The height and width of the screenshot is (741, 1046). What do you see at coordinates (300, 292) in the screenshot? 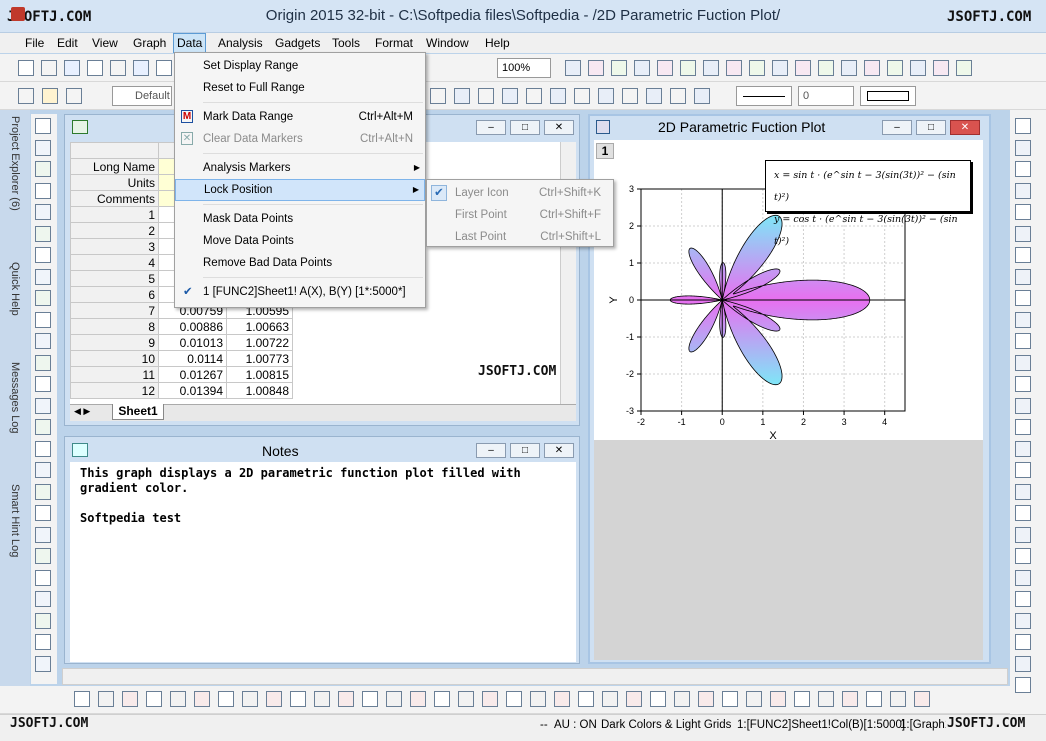
I see `menu-item-1-func2-sheet1-a-x-b-y-1-5000: 1 [FUNC2]Sheet1! A(X), B(Y) [1*:5000*] ✔` at bounding box center [300, 292].